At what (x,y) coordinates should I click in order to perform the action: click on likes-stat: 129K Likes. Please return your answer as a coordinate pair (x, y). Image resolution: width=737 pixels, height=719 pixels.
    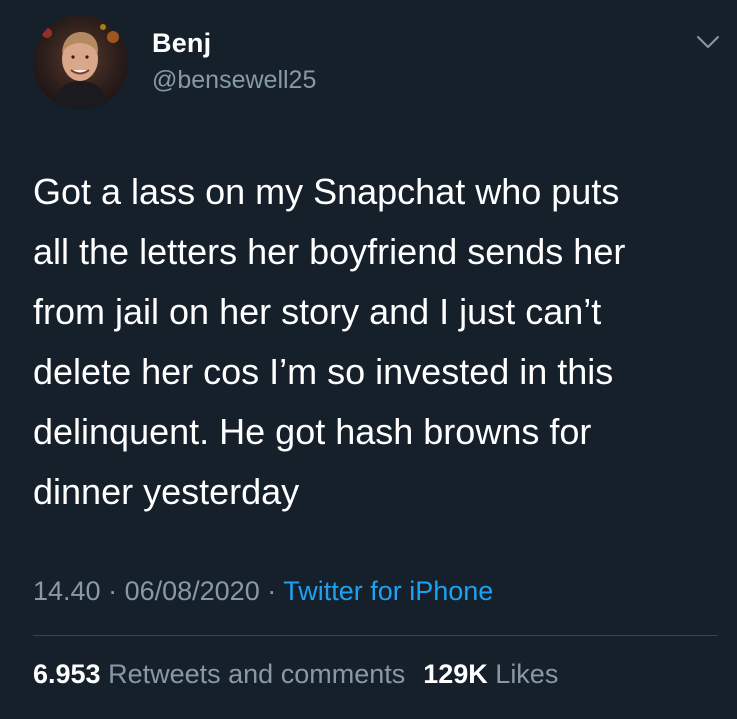
    Looking at the image, I should click on (490, 674).